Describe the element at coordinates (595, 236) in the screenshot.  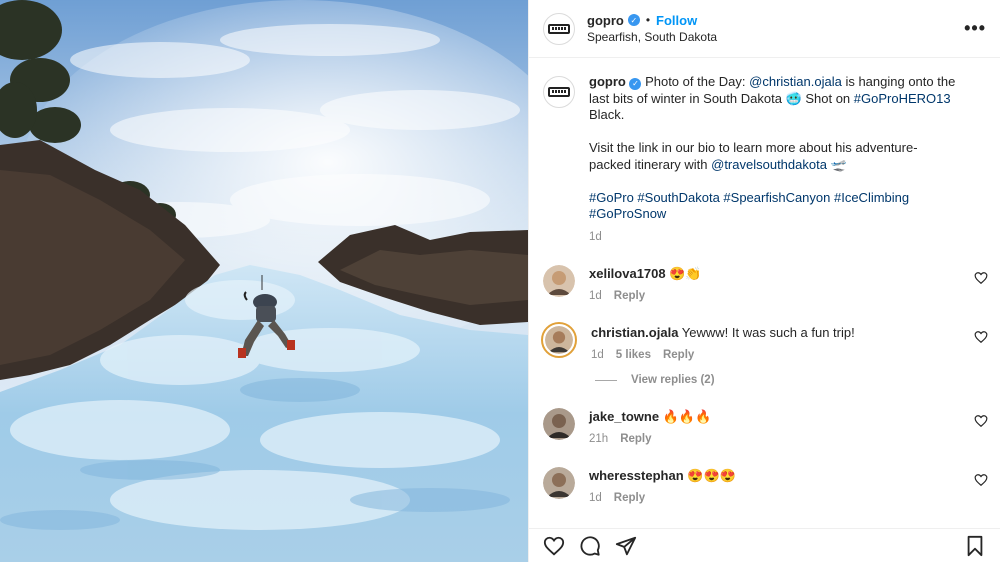
I see `caption-time: 1d` at that location.